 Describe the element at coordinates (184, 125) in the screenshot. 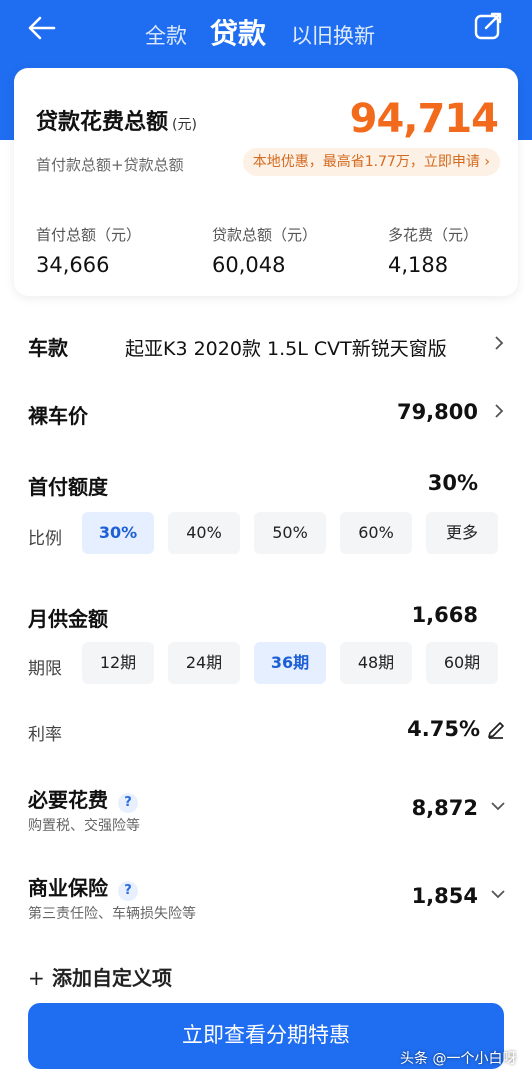

I see `total-cost-unit: (元)` at that location.